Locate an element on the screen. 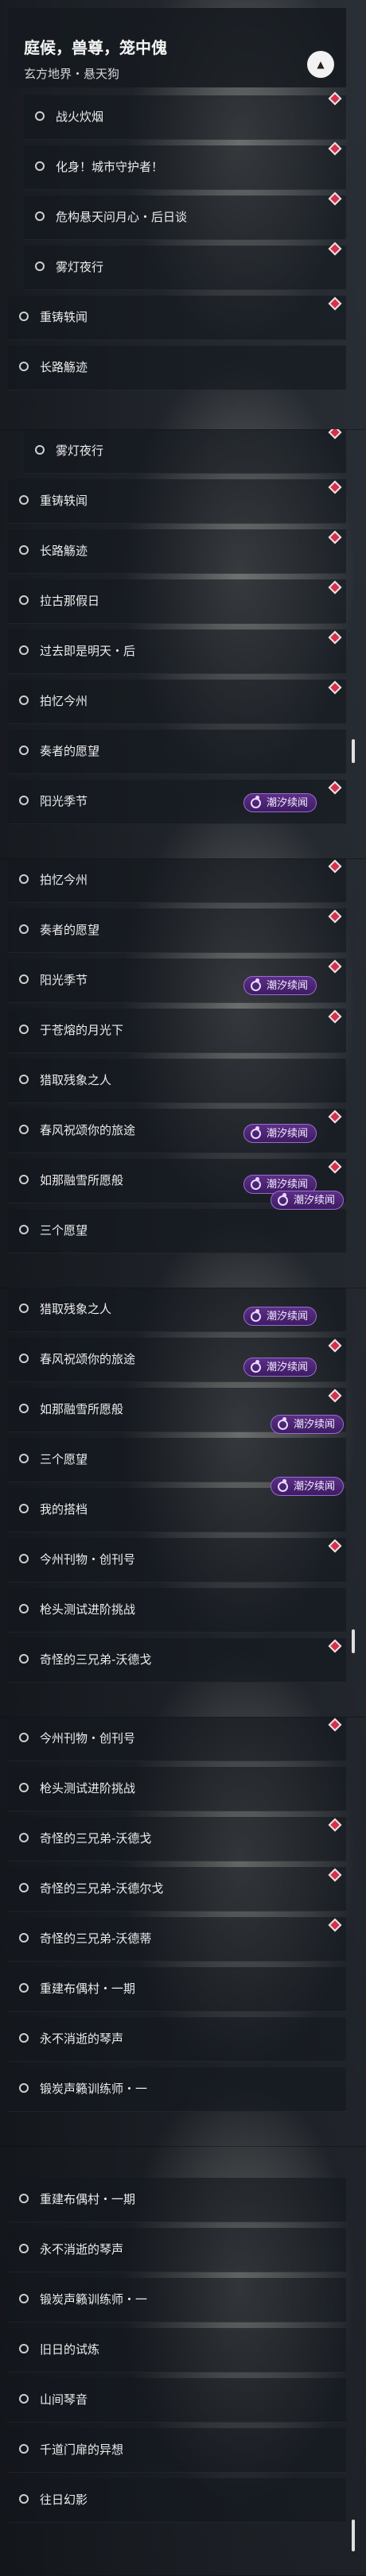  quest-item: 山间琴音 is located at coordinates (177, 2400).